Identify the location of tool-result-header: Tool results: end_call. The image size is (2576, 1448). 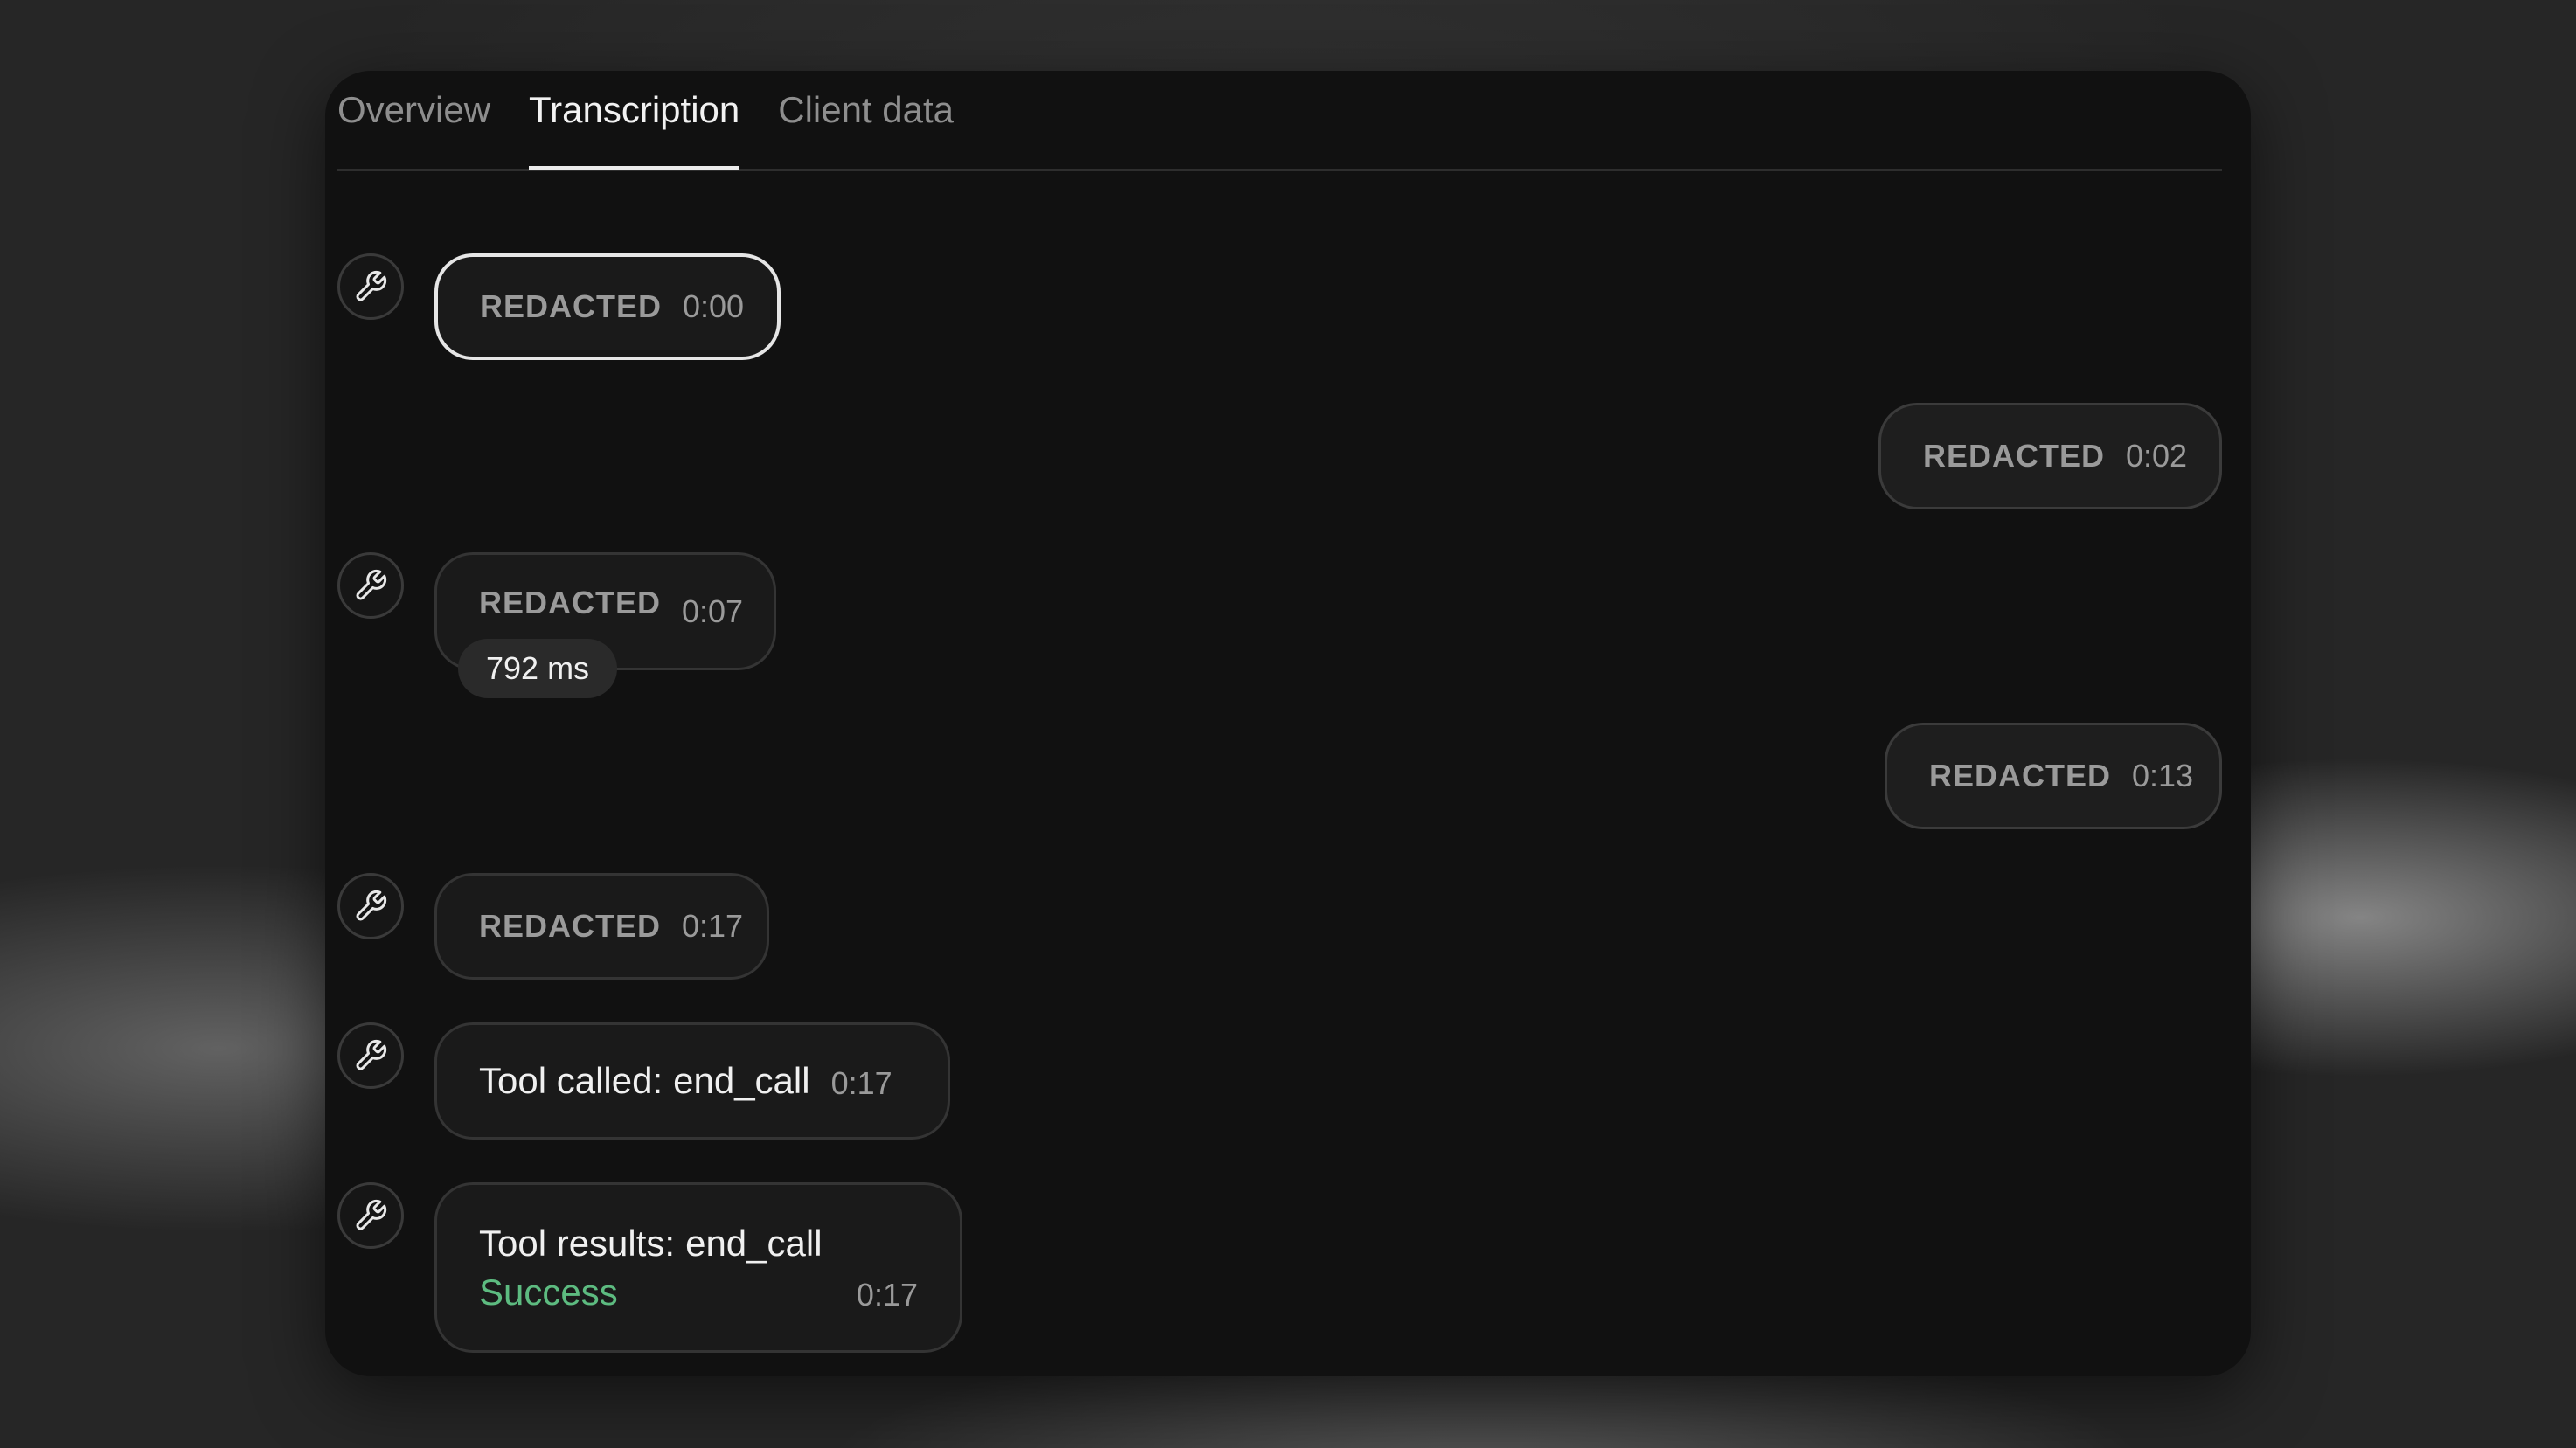
(651, 1243).